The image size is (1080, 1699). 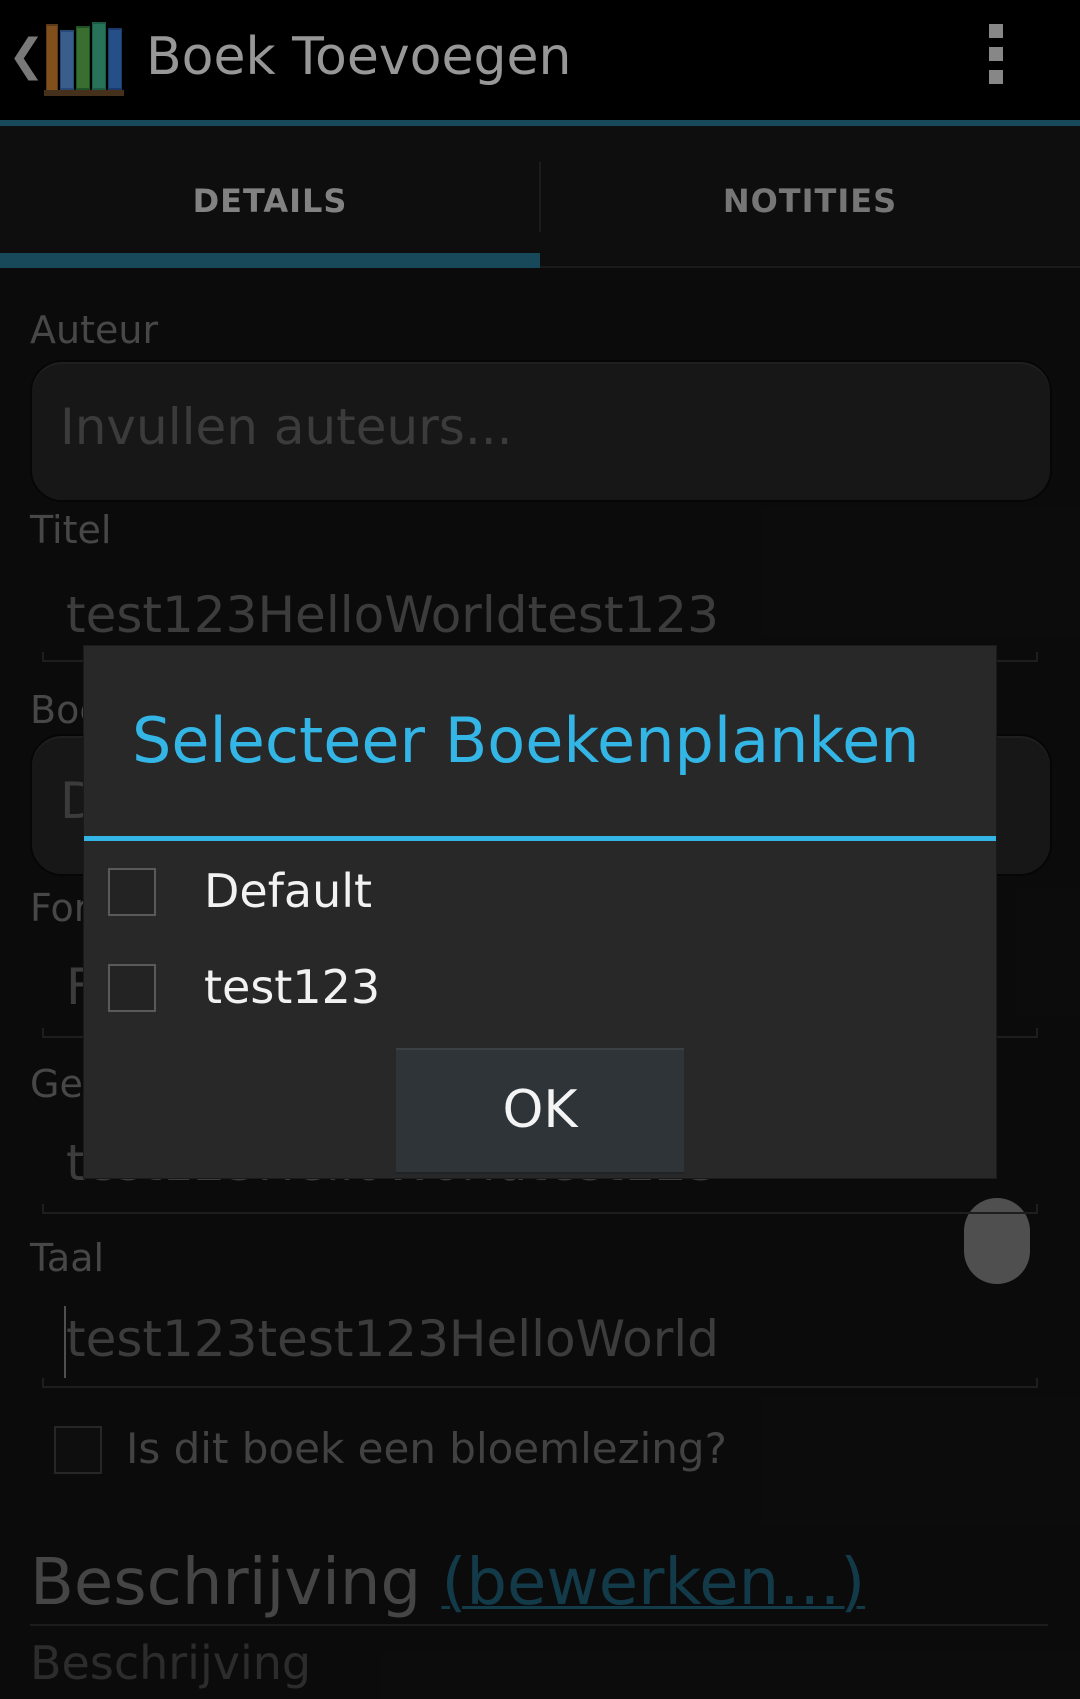 What do you see at coordinates (540, 838) in the screenshot?
I see `dialog-title-divider` at bounding box center [540, 838].